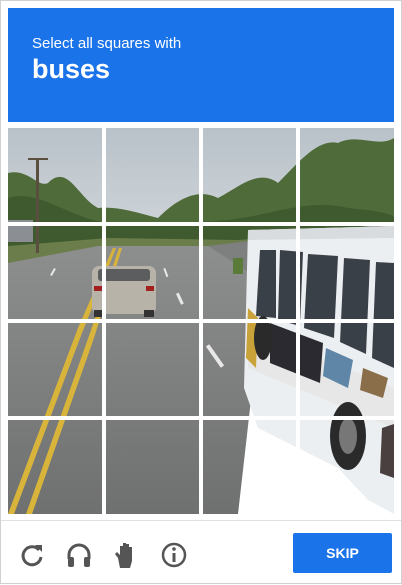 The height and width of the screenshot is (585, 402). I want to click on grid-tile-r3c1, so click(56, 370).